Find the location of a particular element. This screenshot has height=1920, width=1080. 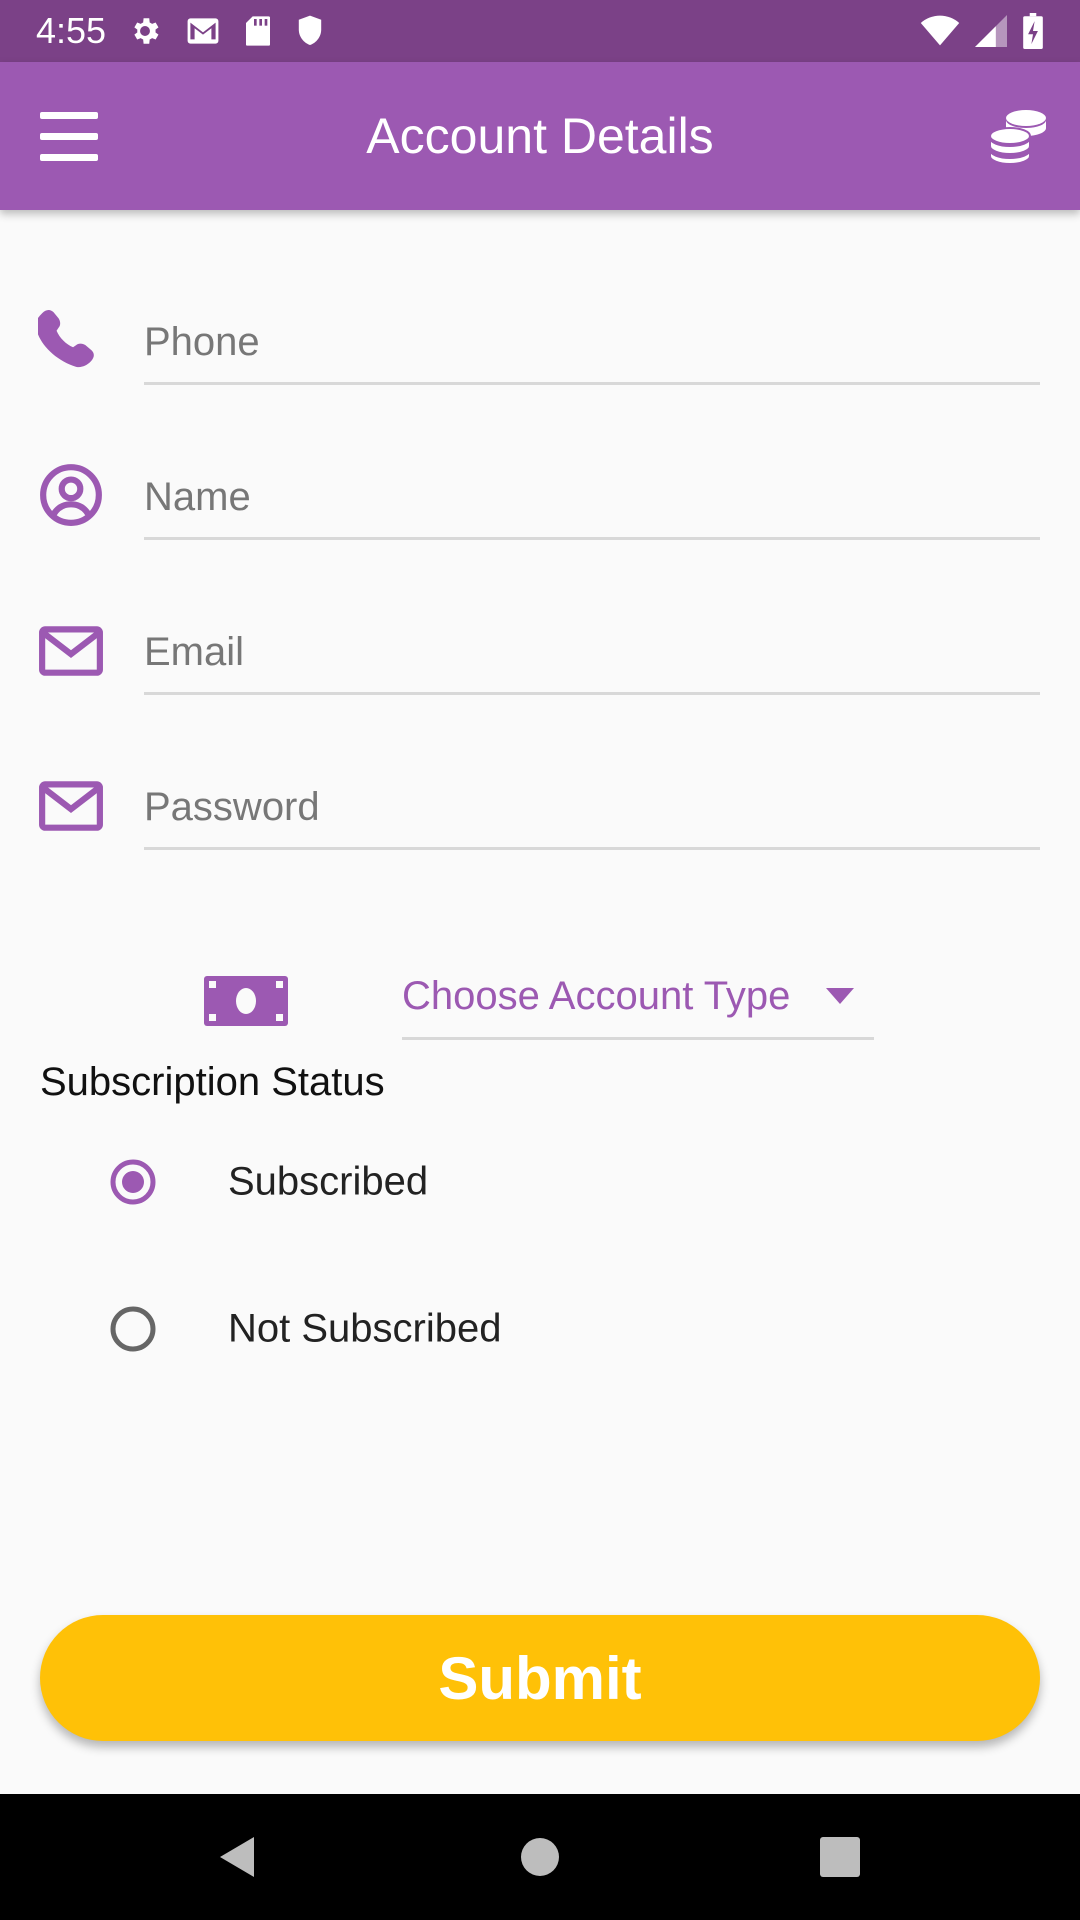

name-row is located at coordinates (540, 495).